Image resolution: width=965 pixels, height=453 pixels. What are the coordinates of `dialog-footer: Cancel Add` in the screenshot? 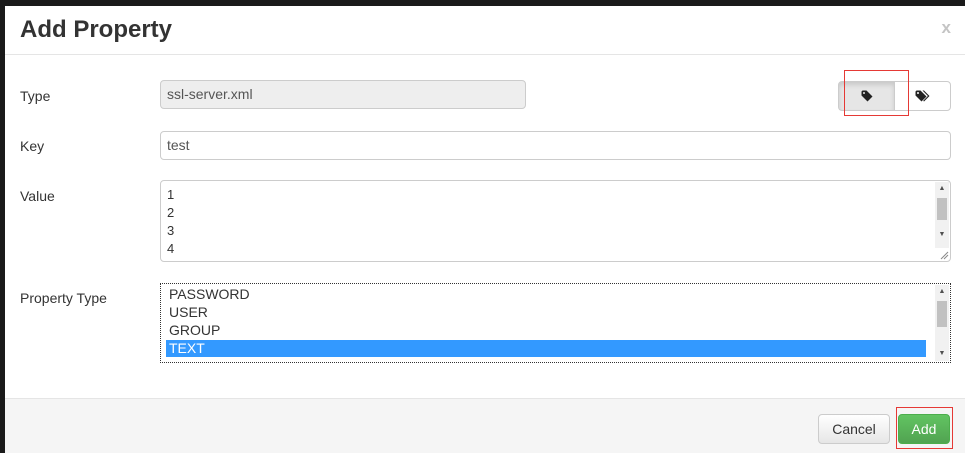 It's located at (485, 425).